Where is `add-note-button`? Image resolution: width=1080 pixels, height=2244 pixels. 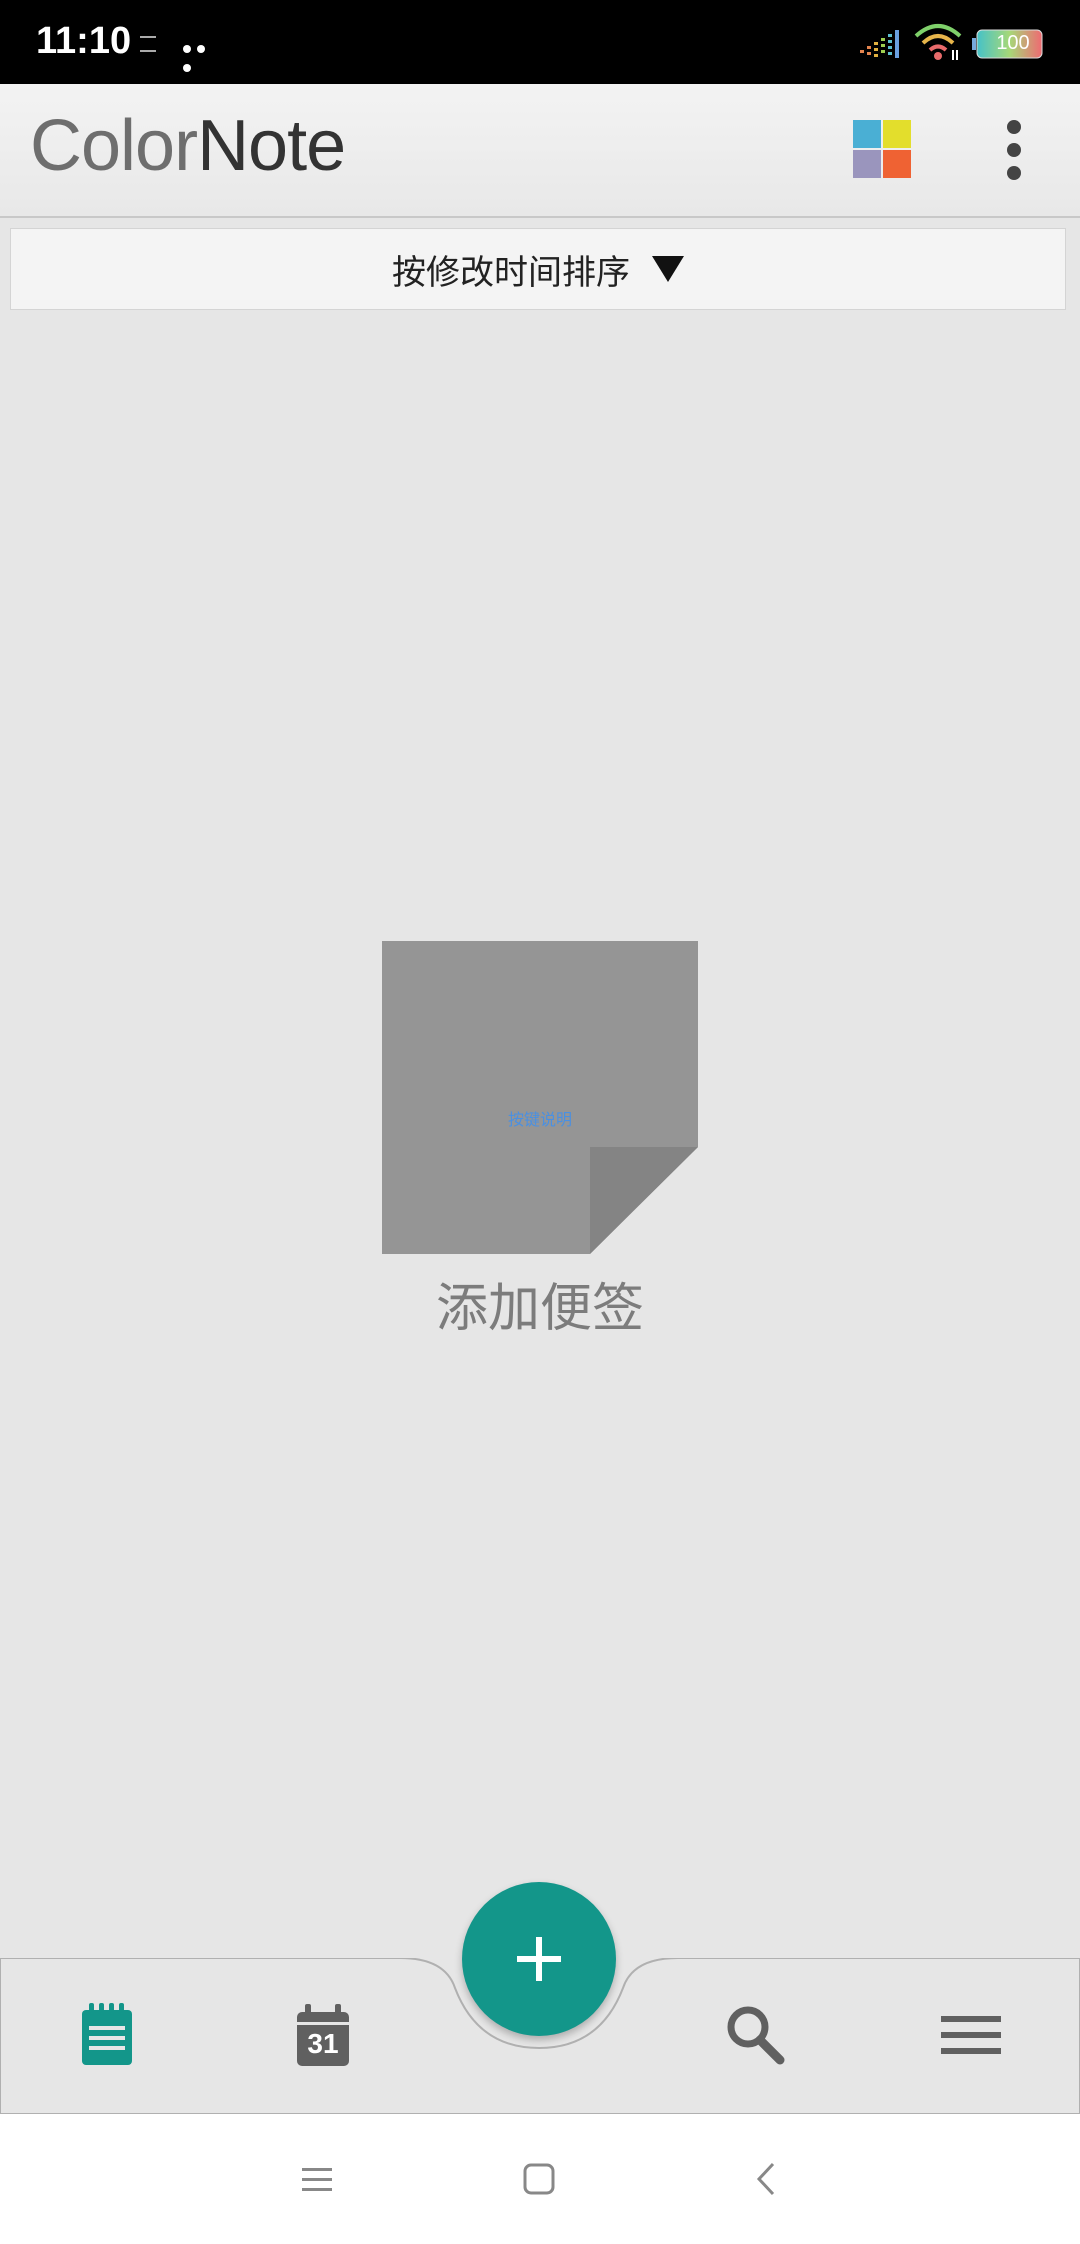
add-note-button is located at coordinates (539, 1959).